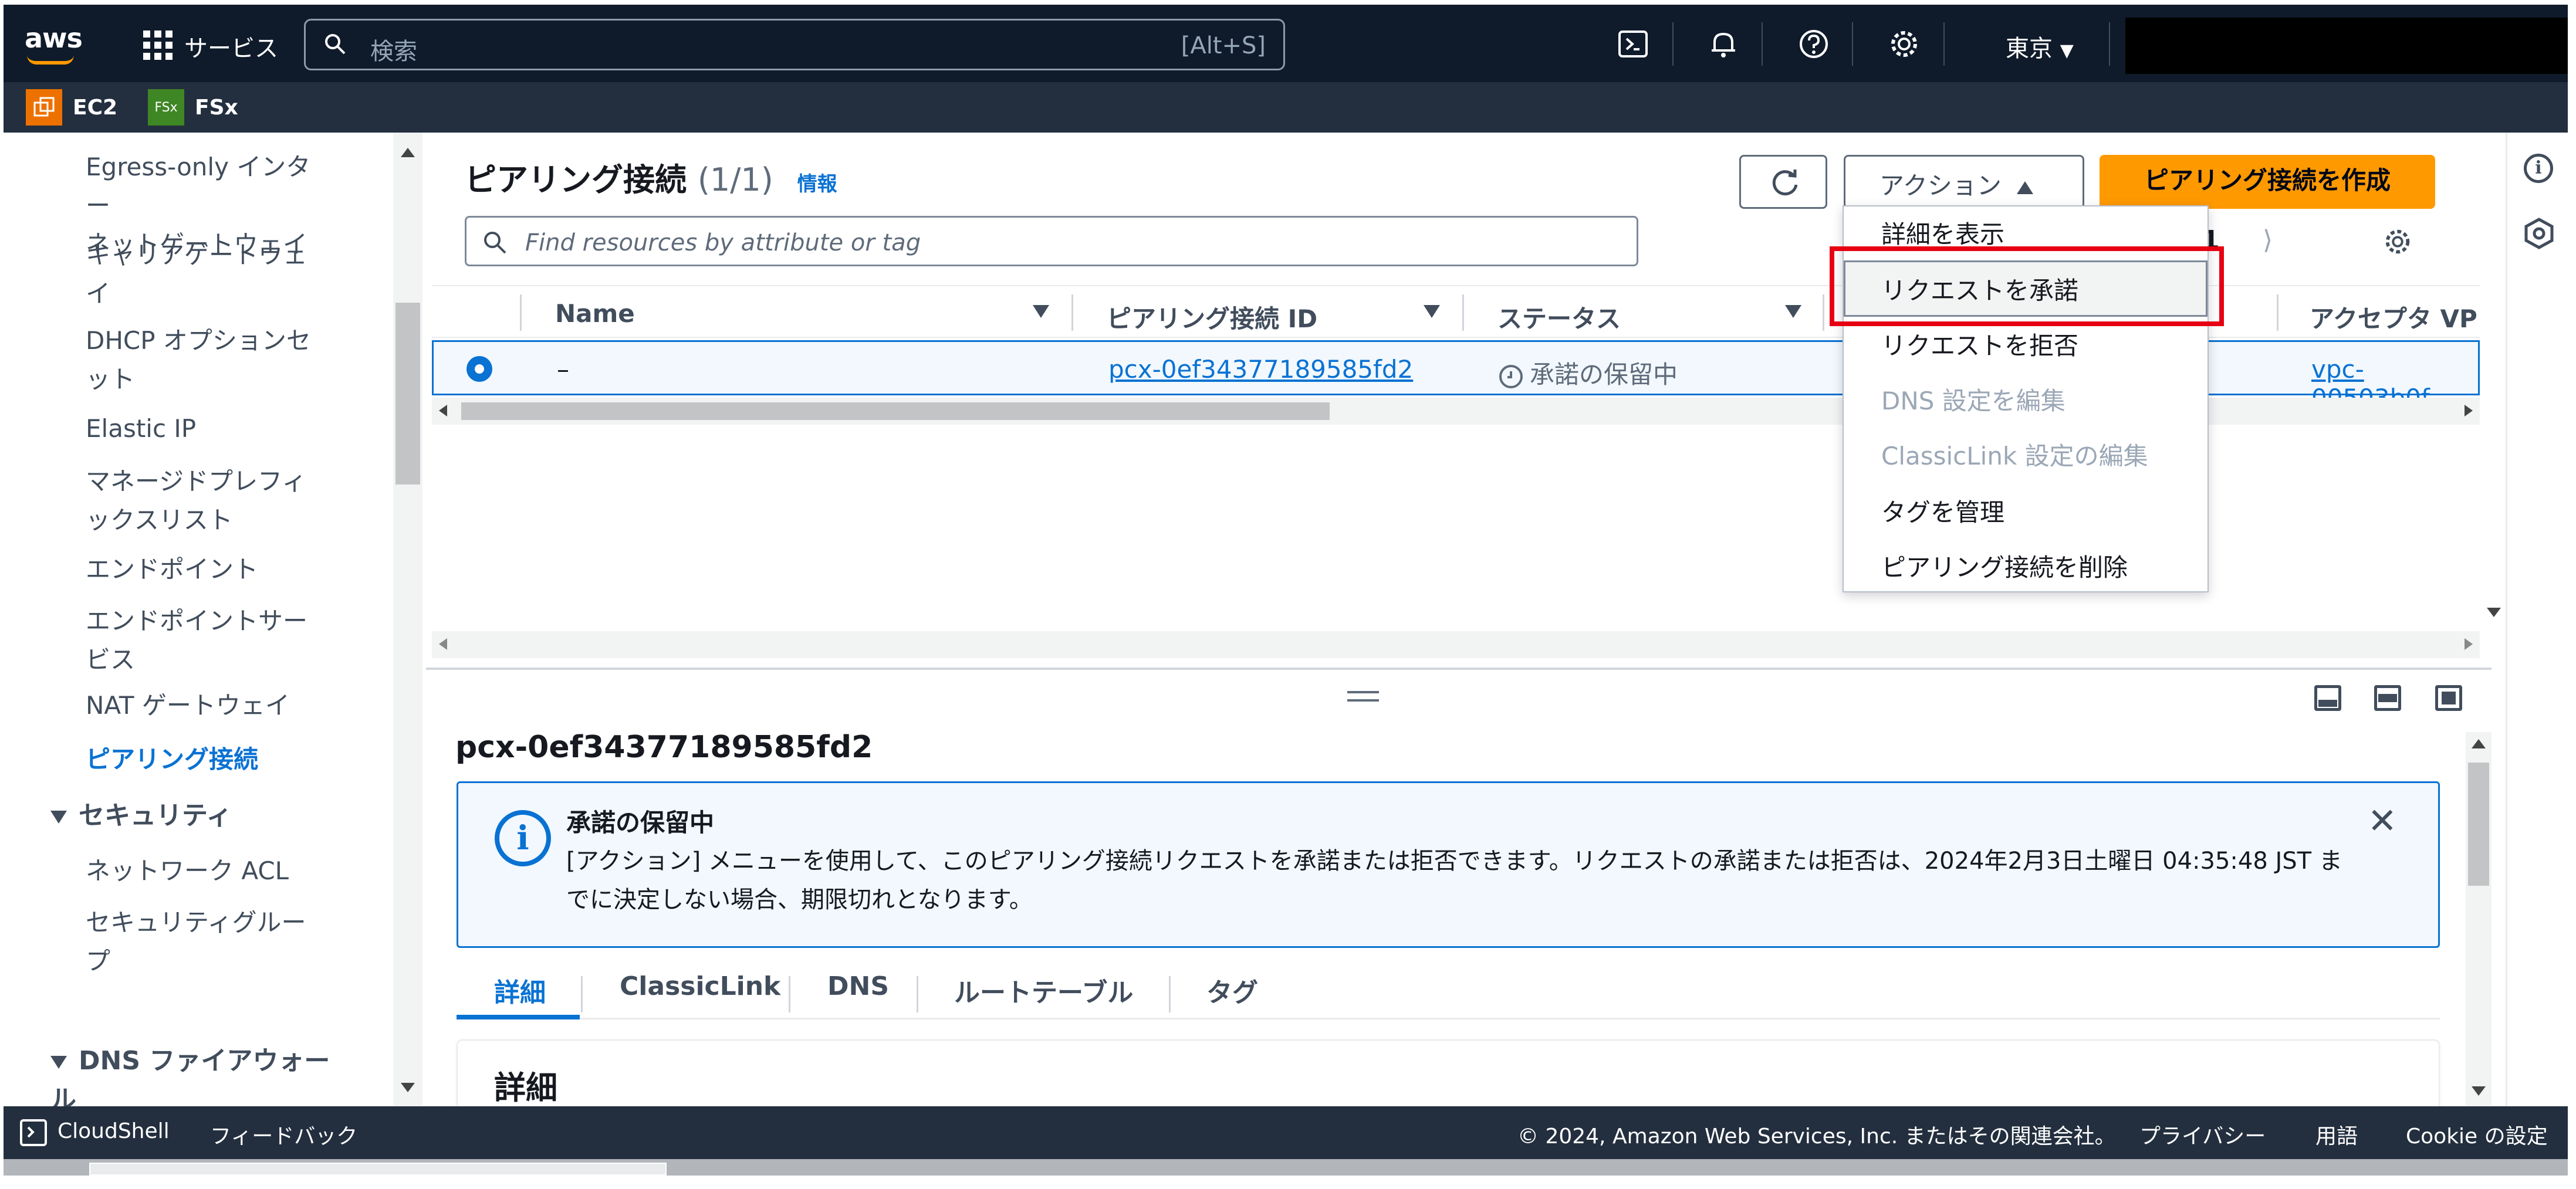  What do you see at coordinates (595, 313) in the screenshot?
I see `column-header-name: Name` at bounding box center [595, 313].